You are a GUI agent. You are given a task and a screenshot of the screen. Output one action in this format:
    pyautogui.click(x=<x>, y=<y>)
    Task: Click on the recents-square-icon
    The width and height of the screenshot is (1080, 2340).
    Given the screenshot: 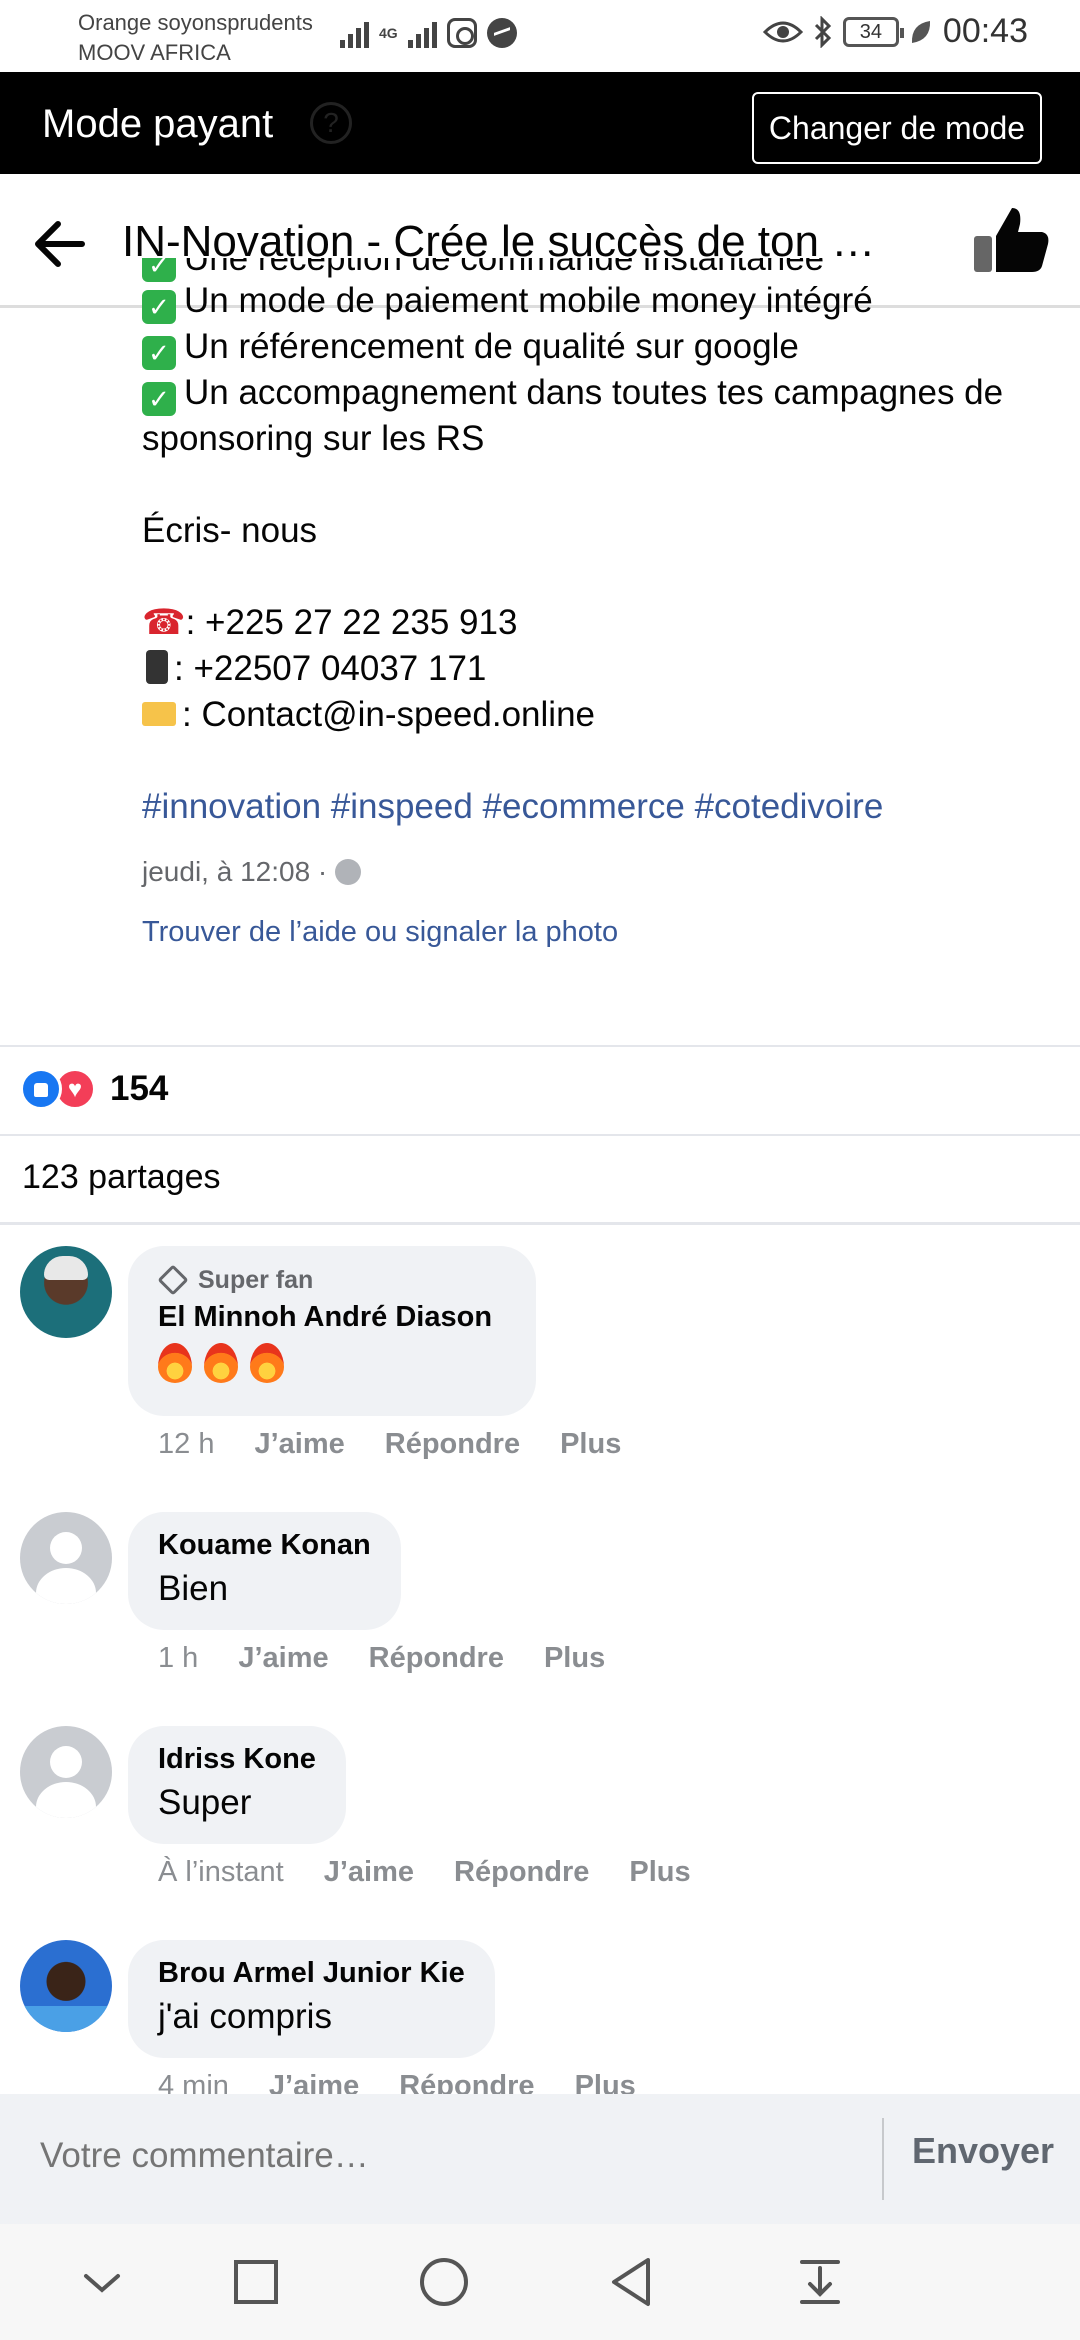 What is the action you would take?
    pyautogui.click(x=256, y=2282)
    